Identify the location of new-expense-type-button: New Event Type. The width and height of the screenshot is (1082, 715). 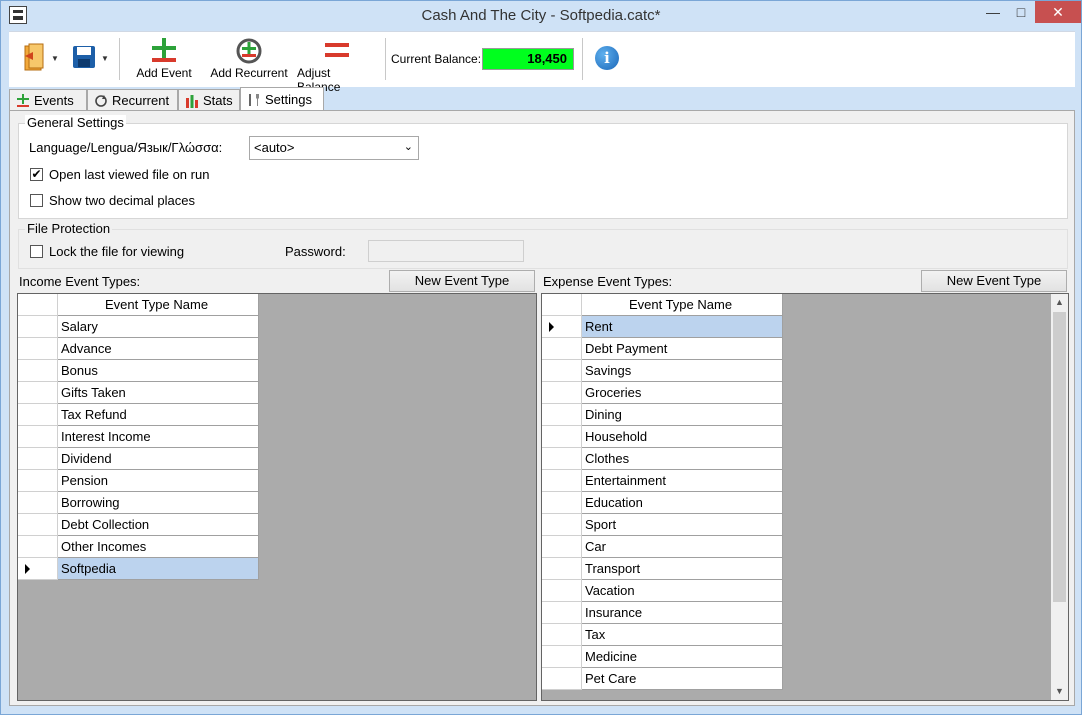
(994, 281).